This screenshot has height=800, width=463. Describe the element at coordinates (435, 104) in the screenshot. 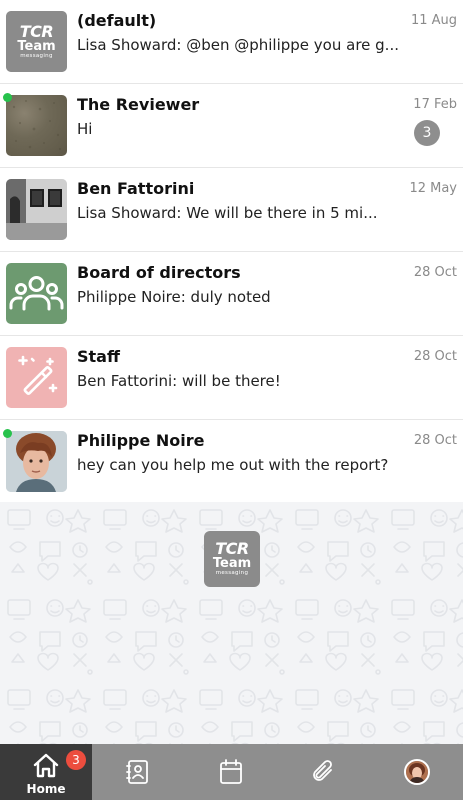

I see `conversation-date: 17 Feb` at that location.